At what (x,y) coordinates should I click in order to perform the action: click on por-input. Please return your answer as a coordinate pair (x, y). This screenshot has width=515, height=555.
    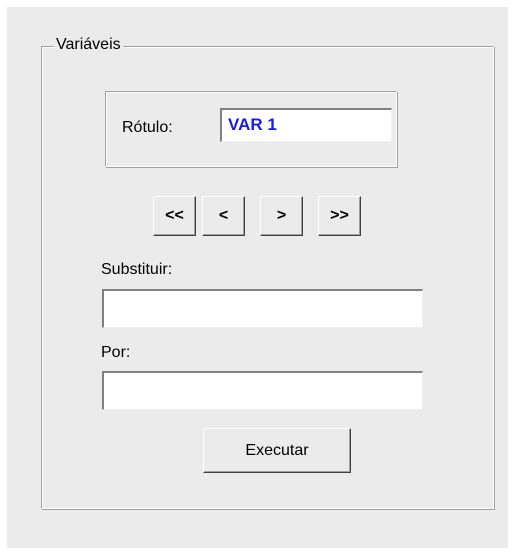
    Looking at the image, I should click on (262, 390).